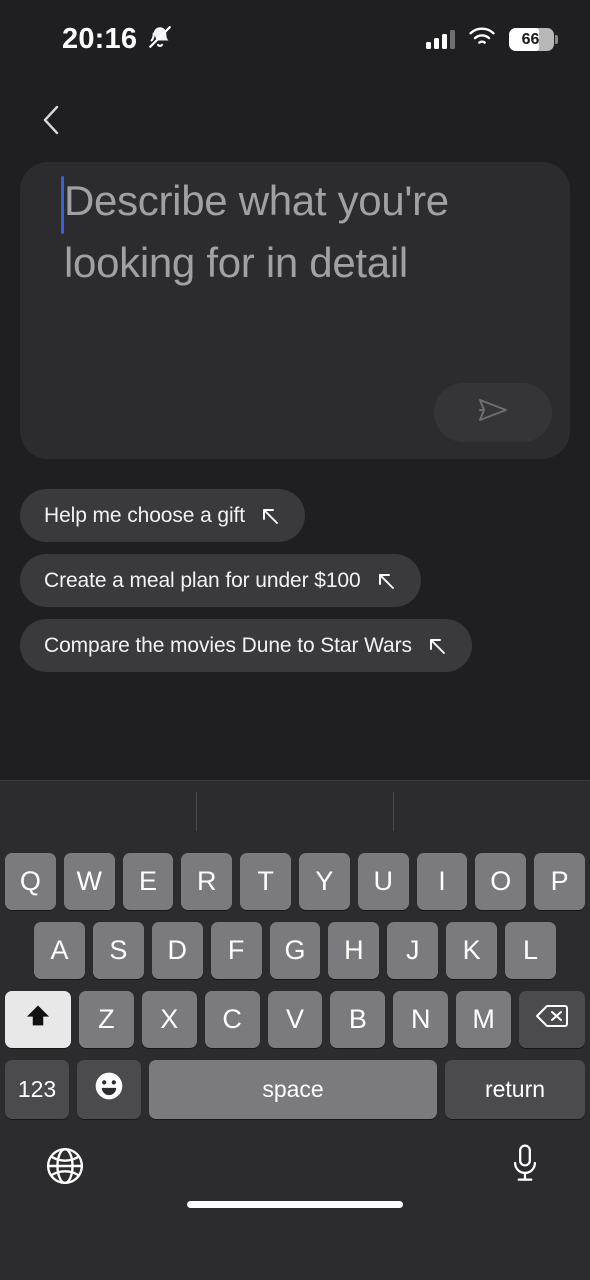  I want to click on key-a: A, so click(59, 950).